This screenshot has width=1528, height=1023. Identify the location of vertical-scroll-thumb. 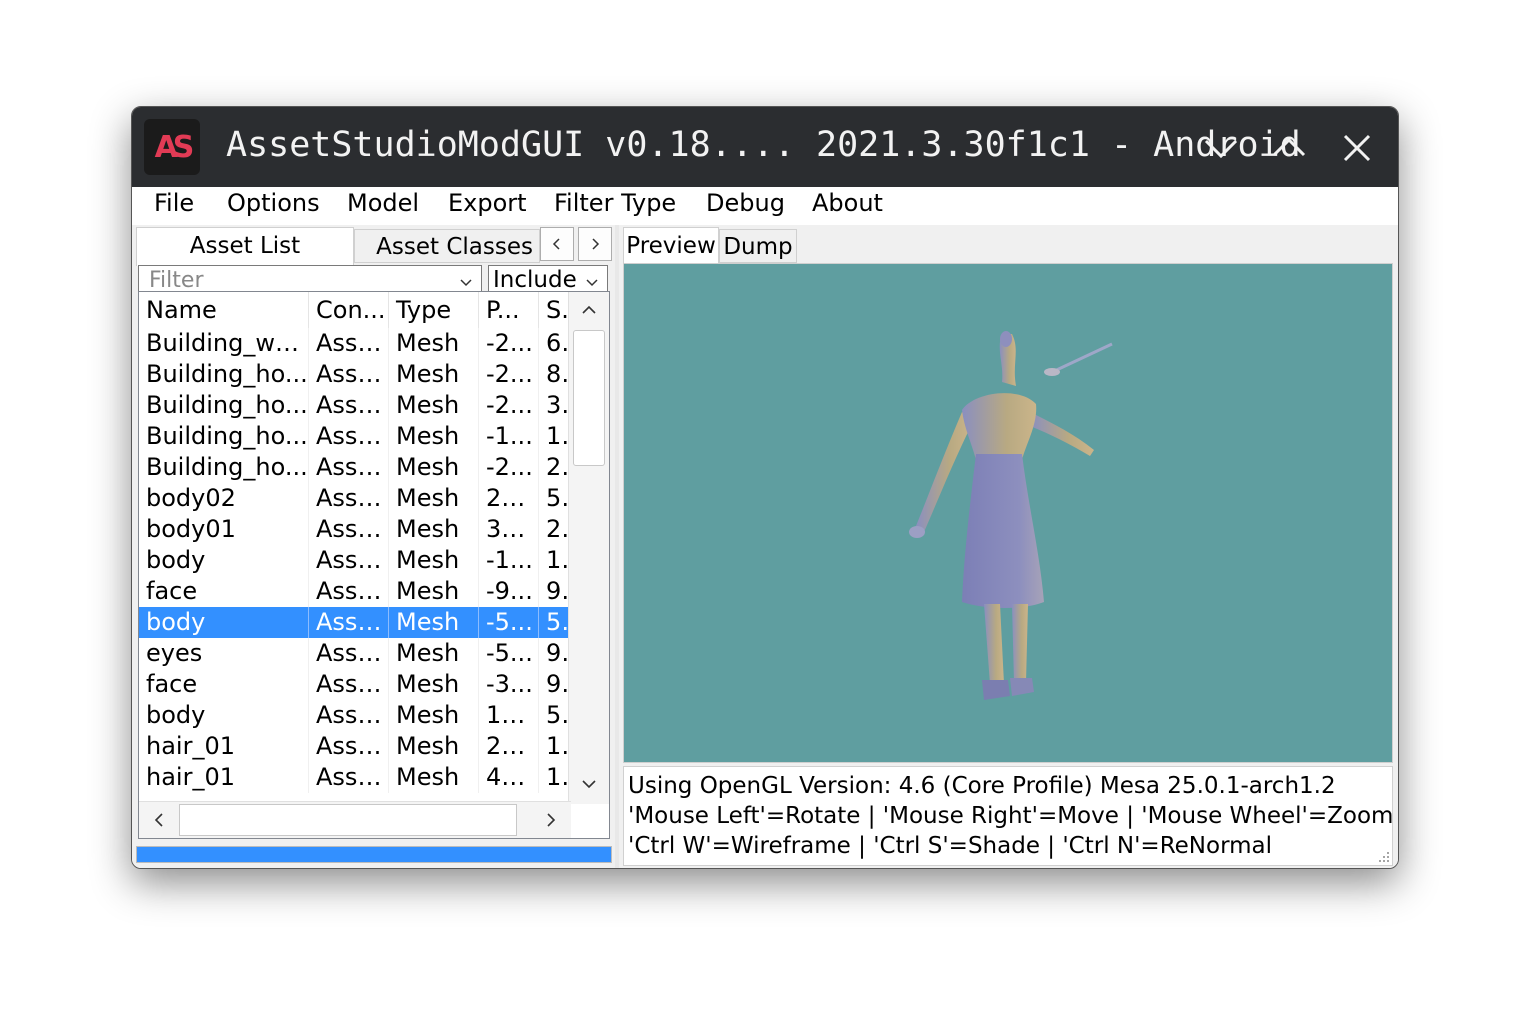
(589, 398).